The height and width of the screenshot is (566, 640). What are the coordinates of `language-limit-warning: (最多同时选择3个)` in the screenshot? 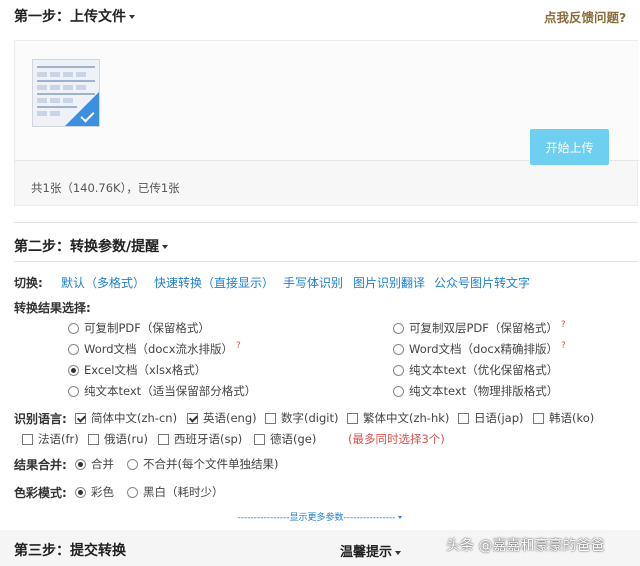 It's located at (396, 439).